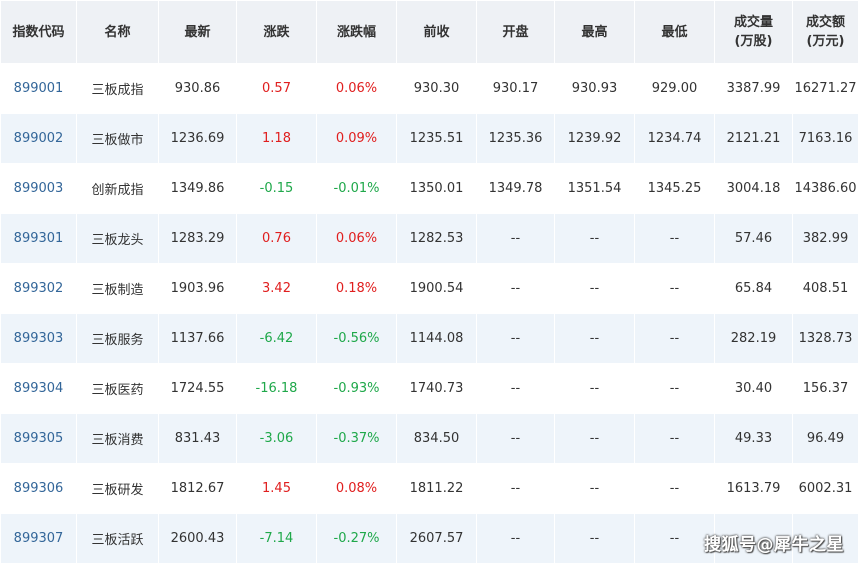 This screenshot has height=564, width=858. I want to click on header-label: 涨跌, so click(276, 32).